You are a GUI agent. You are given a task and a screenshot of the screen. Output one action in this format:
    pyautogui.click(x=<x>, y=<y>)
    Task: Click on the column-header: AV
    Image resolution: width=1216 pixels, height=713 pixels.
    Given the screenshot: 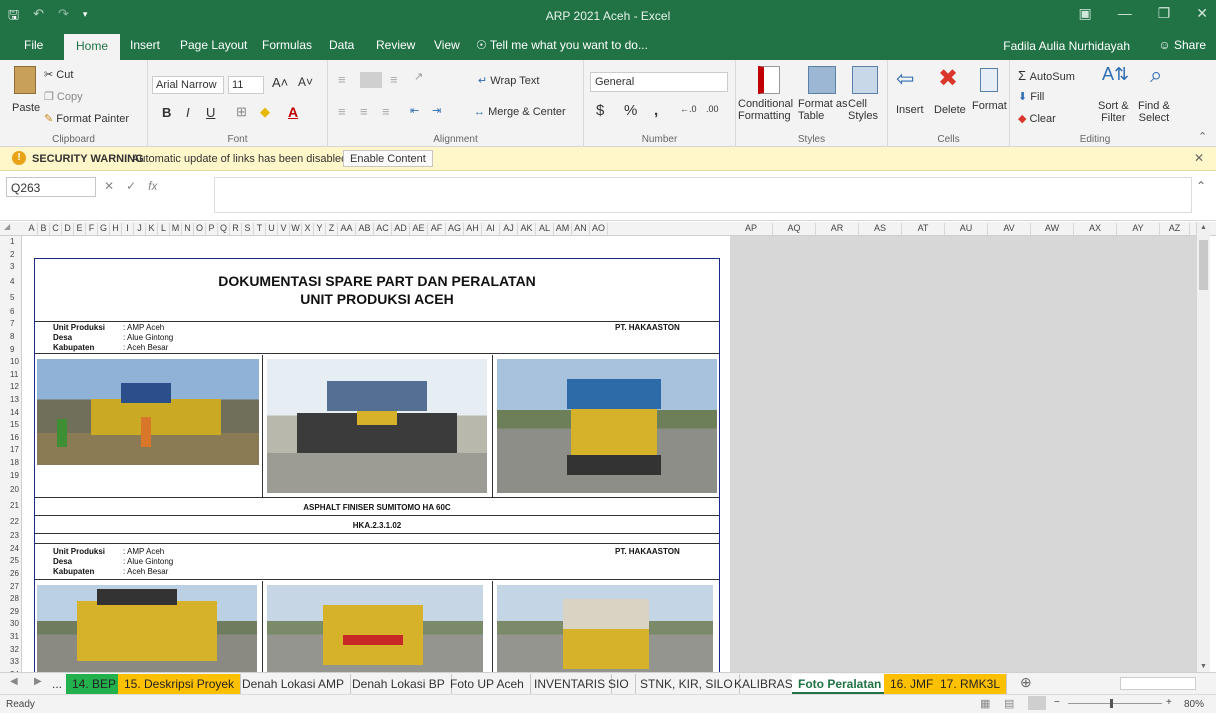 What is the action you would take?
    pyautogui.click(x=1009, y=229)
    